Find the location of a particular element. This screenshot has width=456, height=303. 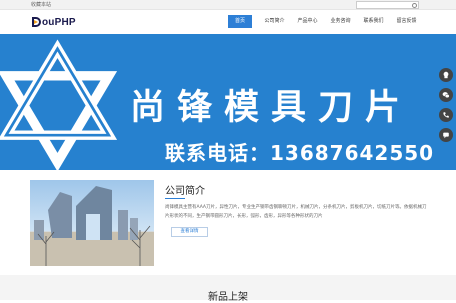

chat-icon is located at coordinates (446, 75).